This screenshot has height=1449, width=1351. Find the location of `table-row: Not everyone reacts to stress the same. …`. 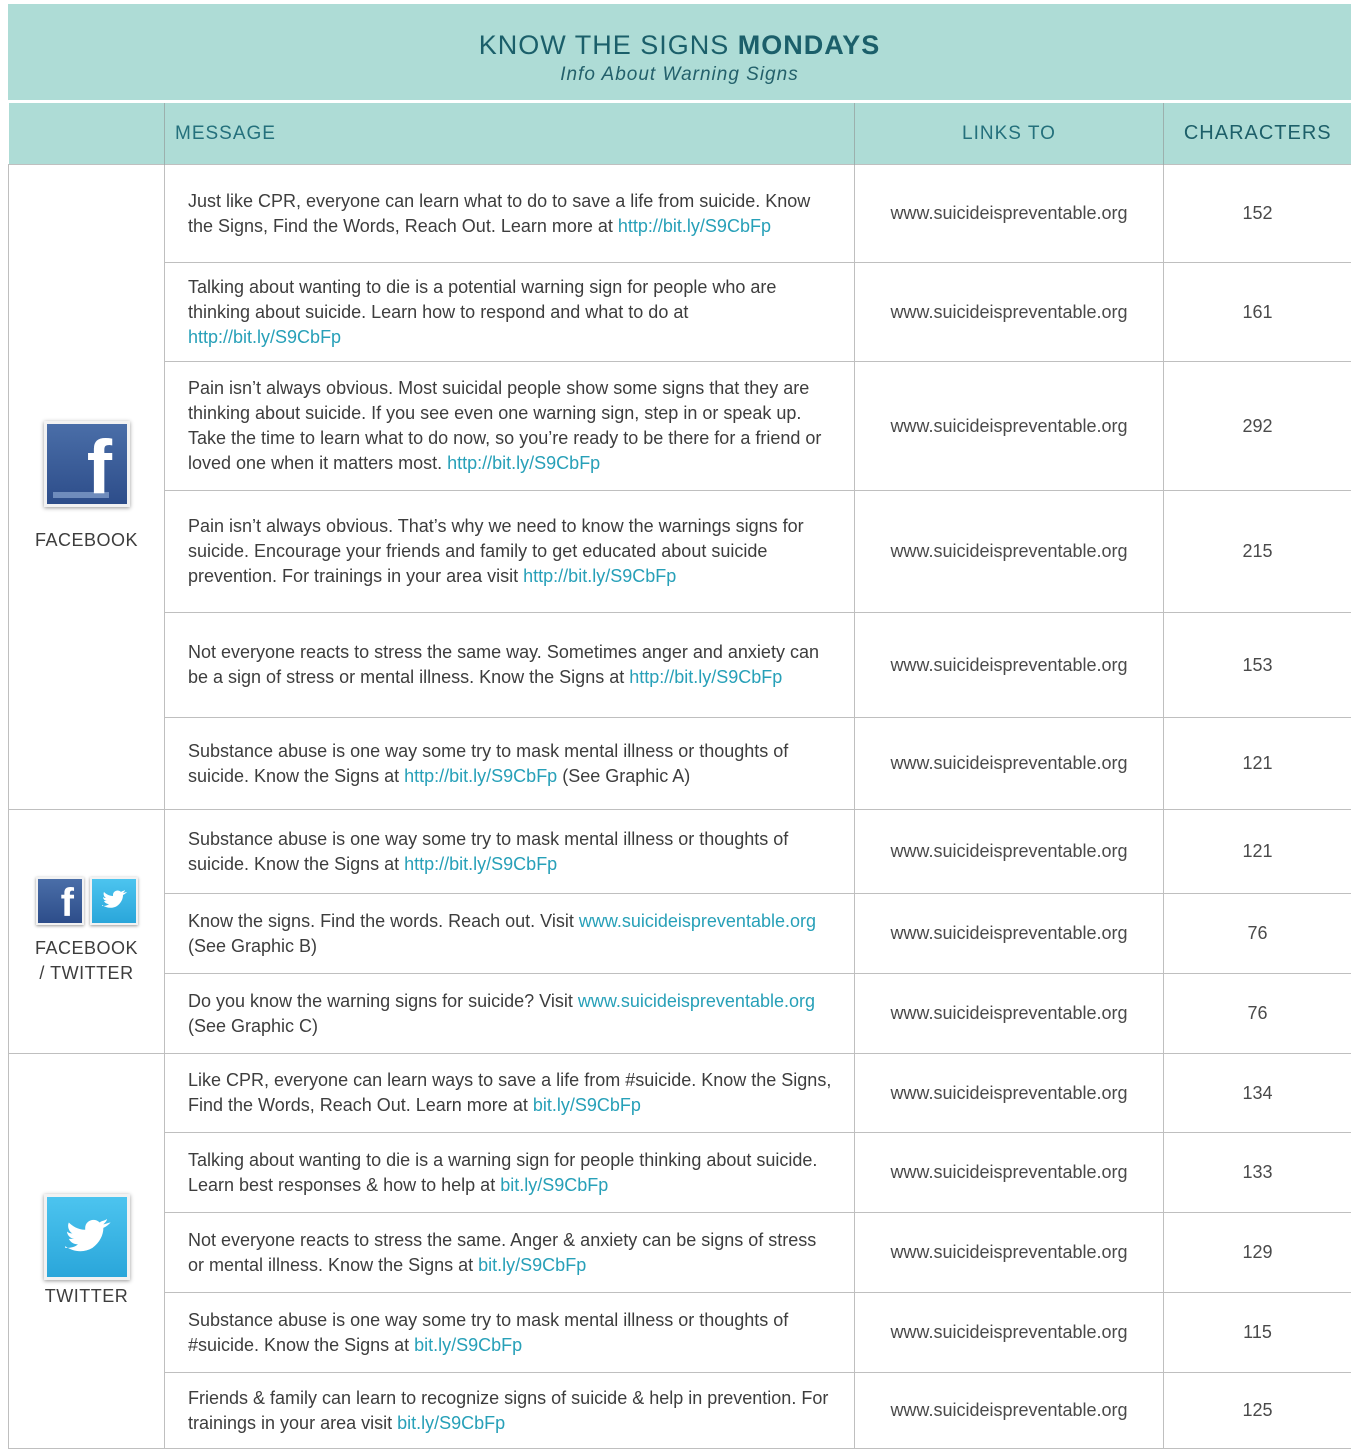

table-row: Not everyone reacts to stress the same. … is located at coordinates (680, 1253).